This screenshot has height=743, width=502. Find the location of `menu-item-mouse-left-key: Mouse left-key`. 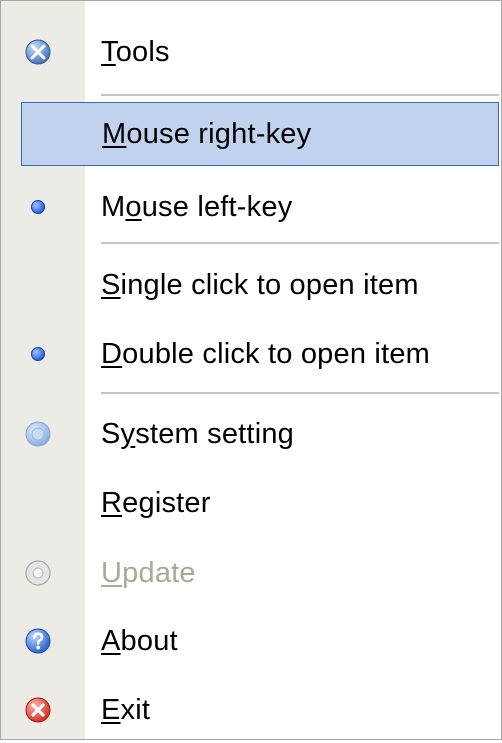

menu-item-mouse-left-key: Mouse left-key is located at coordinates (251, 207).